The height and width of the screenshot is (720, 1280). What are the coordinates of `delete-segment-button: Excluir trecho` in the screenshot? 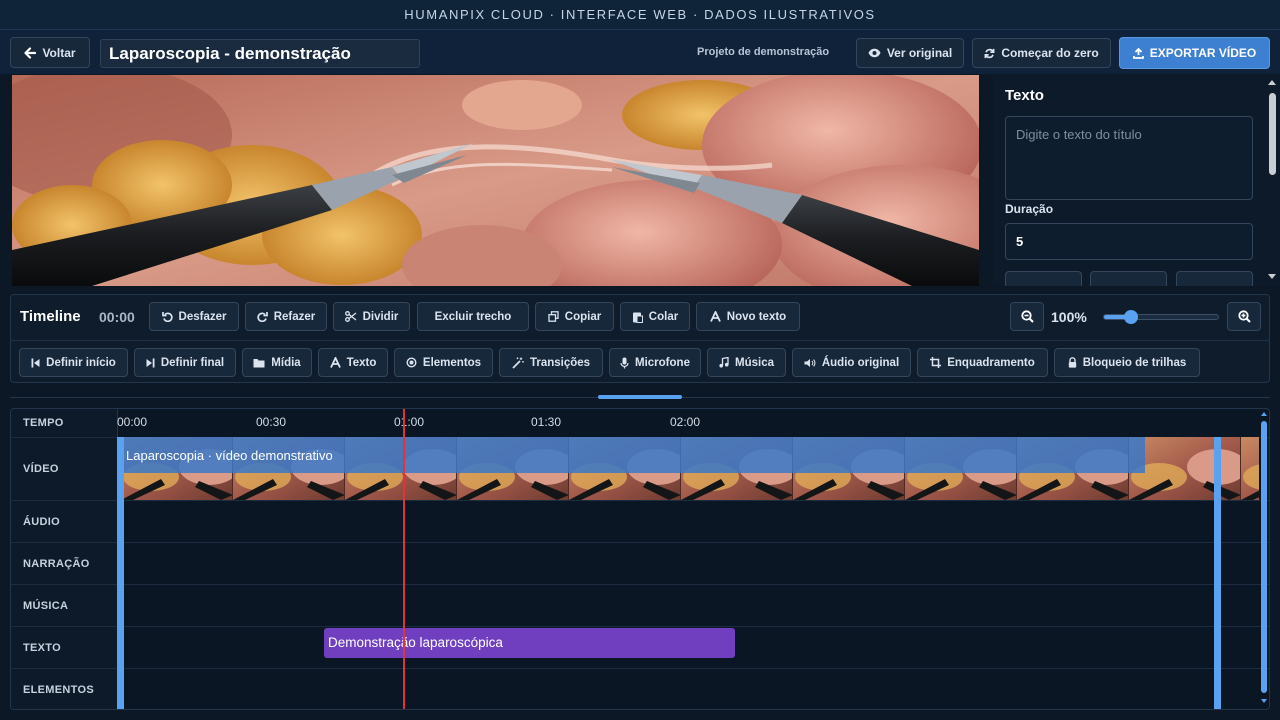 It's located at (473, 316).